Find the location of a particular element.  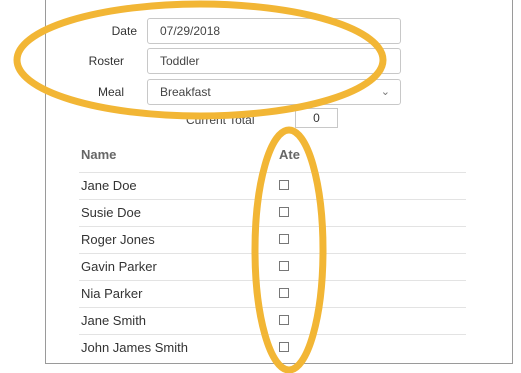

current-total-value: 0 is located at coordinates (316, 118).